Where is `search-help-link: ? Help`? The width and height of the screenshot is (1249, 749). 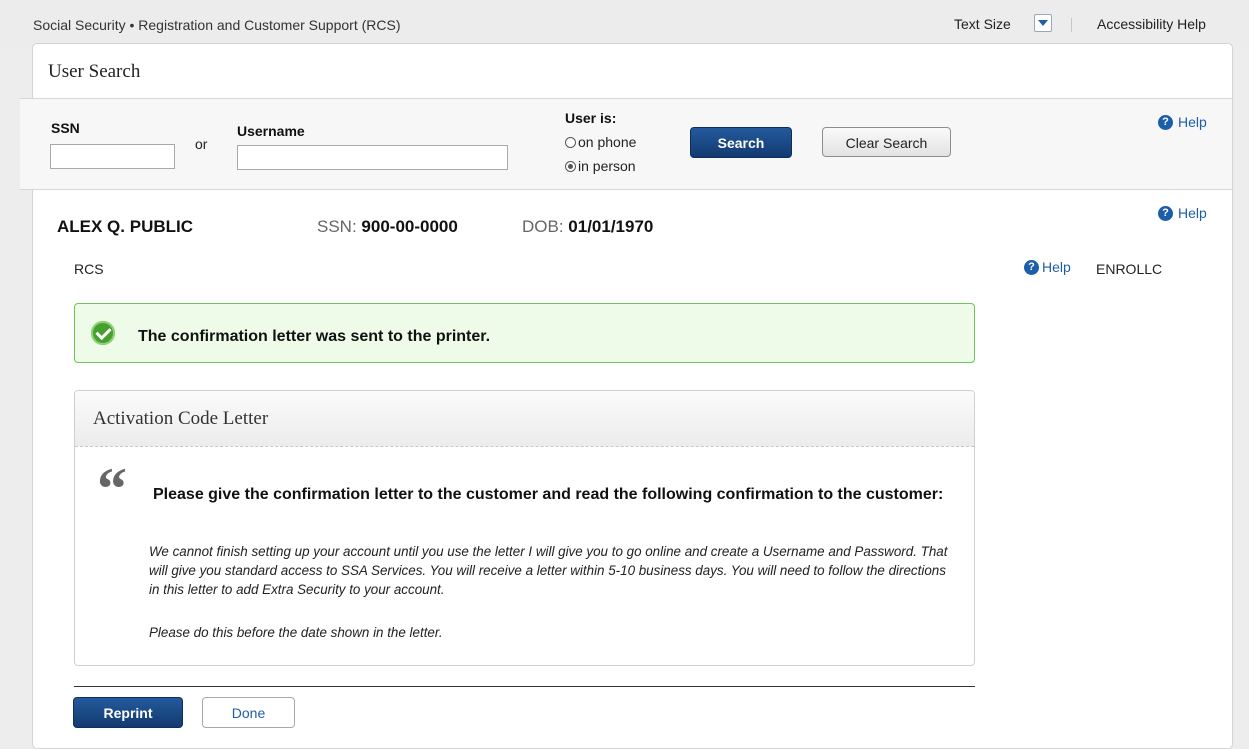 search-help-link: ? Help is located at coordinates (1182, 122).